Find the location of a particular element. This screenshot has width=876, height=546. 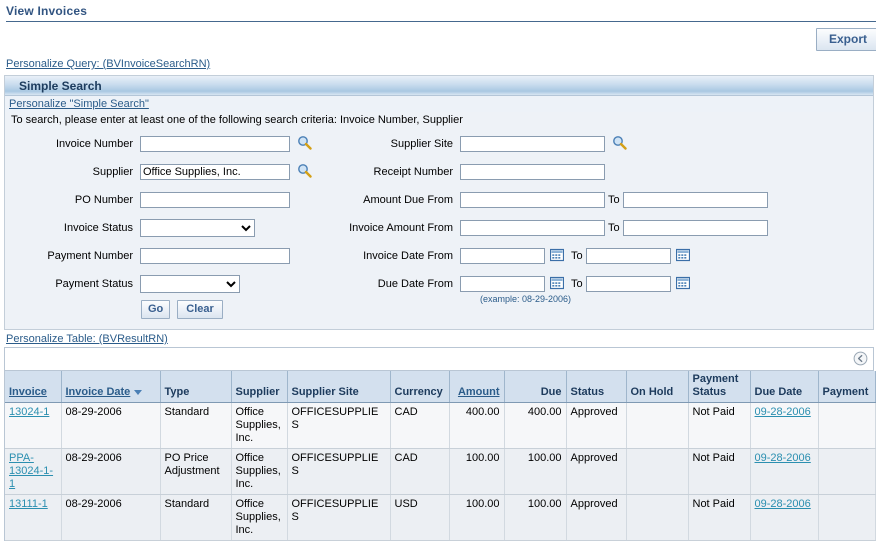

col-header-invoice-date: Invoice Date is located at coordinates (111, 387).